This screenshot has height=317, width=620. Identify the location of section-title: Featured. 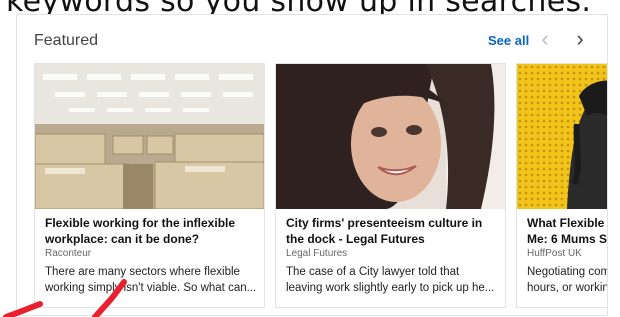
(66, 40).